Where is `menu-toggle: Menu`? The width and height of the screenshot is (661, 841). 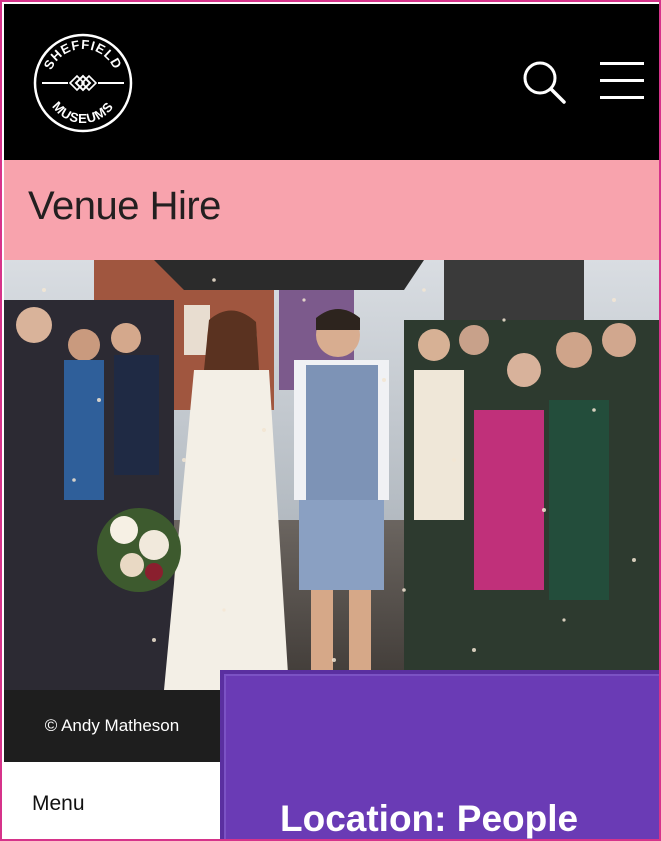 menu-toggle: Menu is located at coordinates (58, 804).